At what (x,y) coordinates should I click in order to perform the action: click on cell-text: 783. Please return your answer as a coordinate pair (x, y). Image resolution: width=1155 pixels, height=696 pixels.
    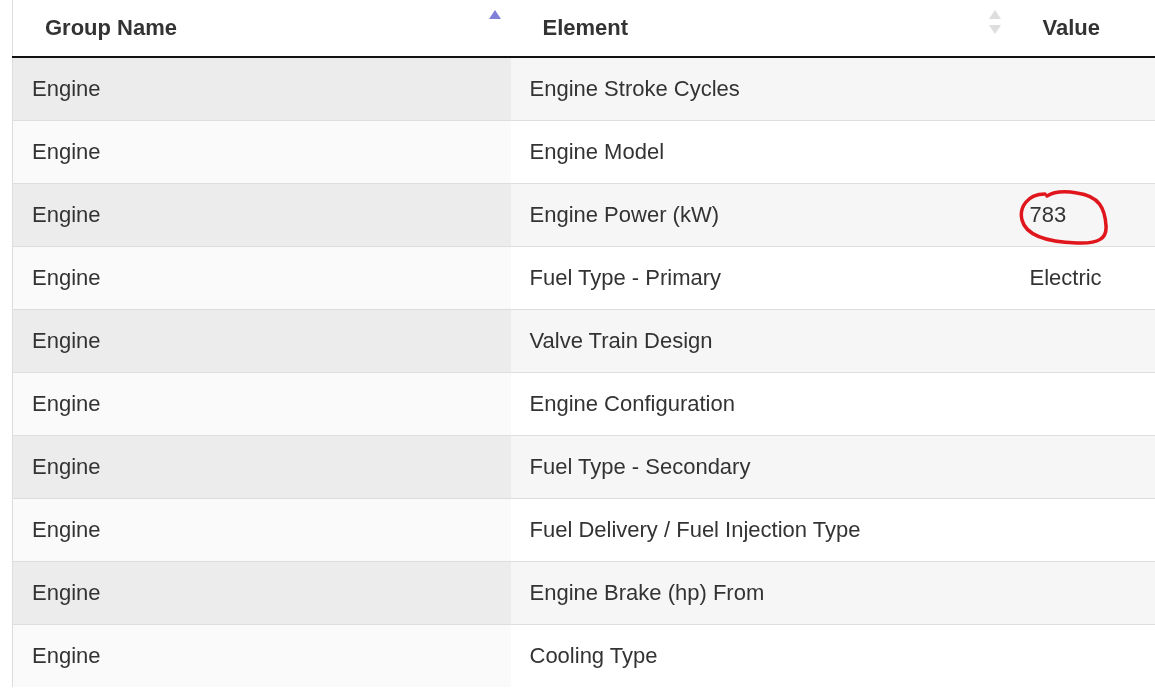
    Looking at the image, I should click on (1048, 214).